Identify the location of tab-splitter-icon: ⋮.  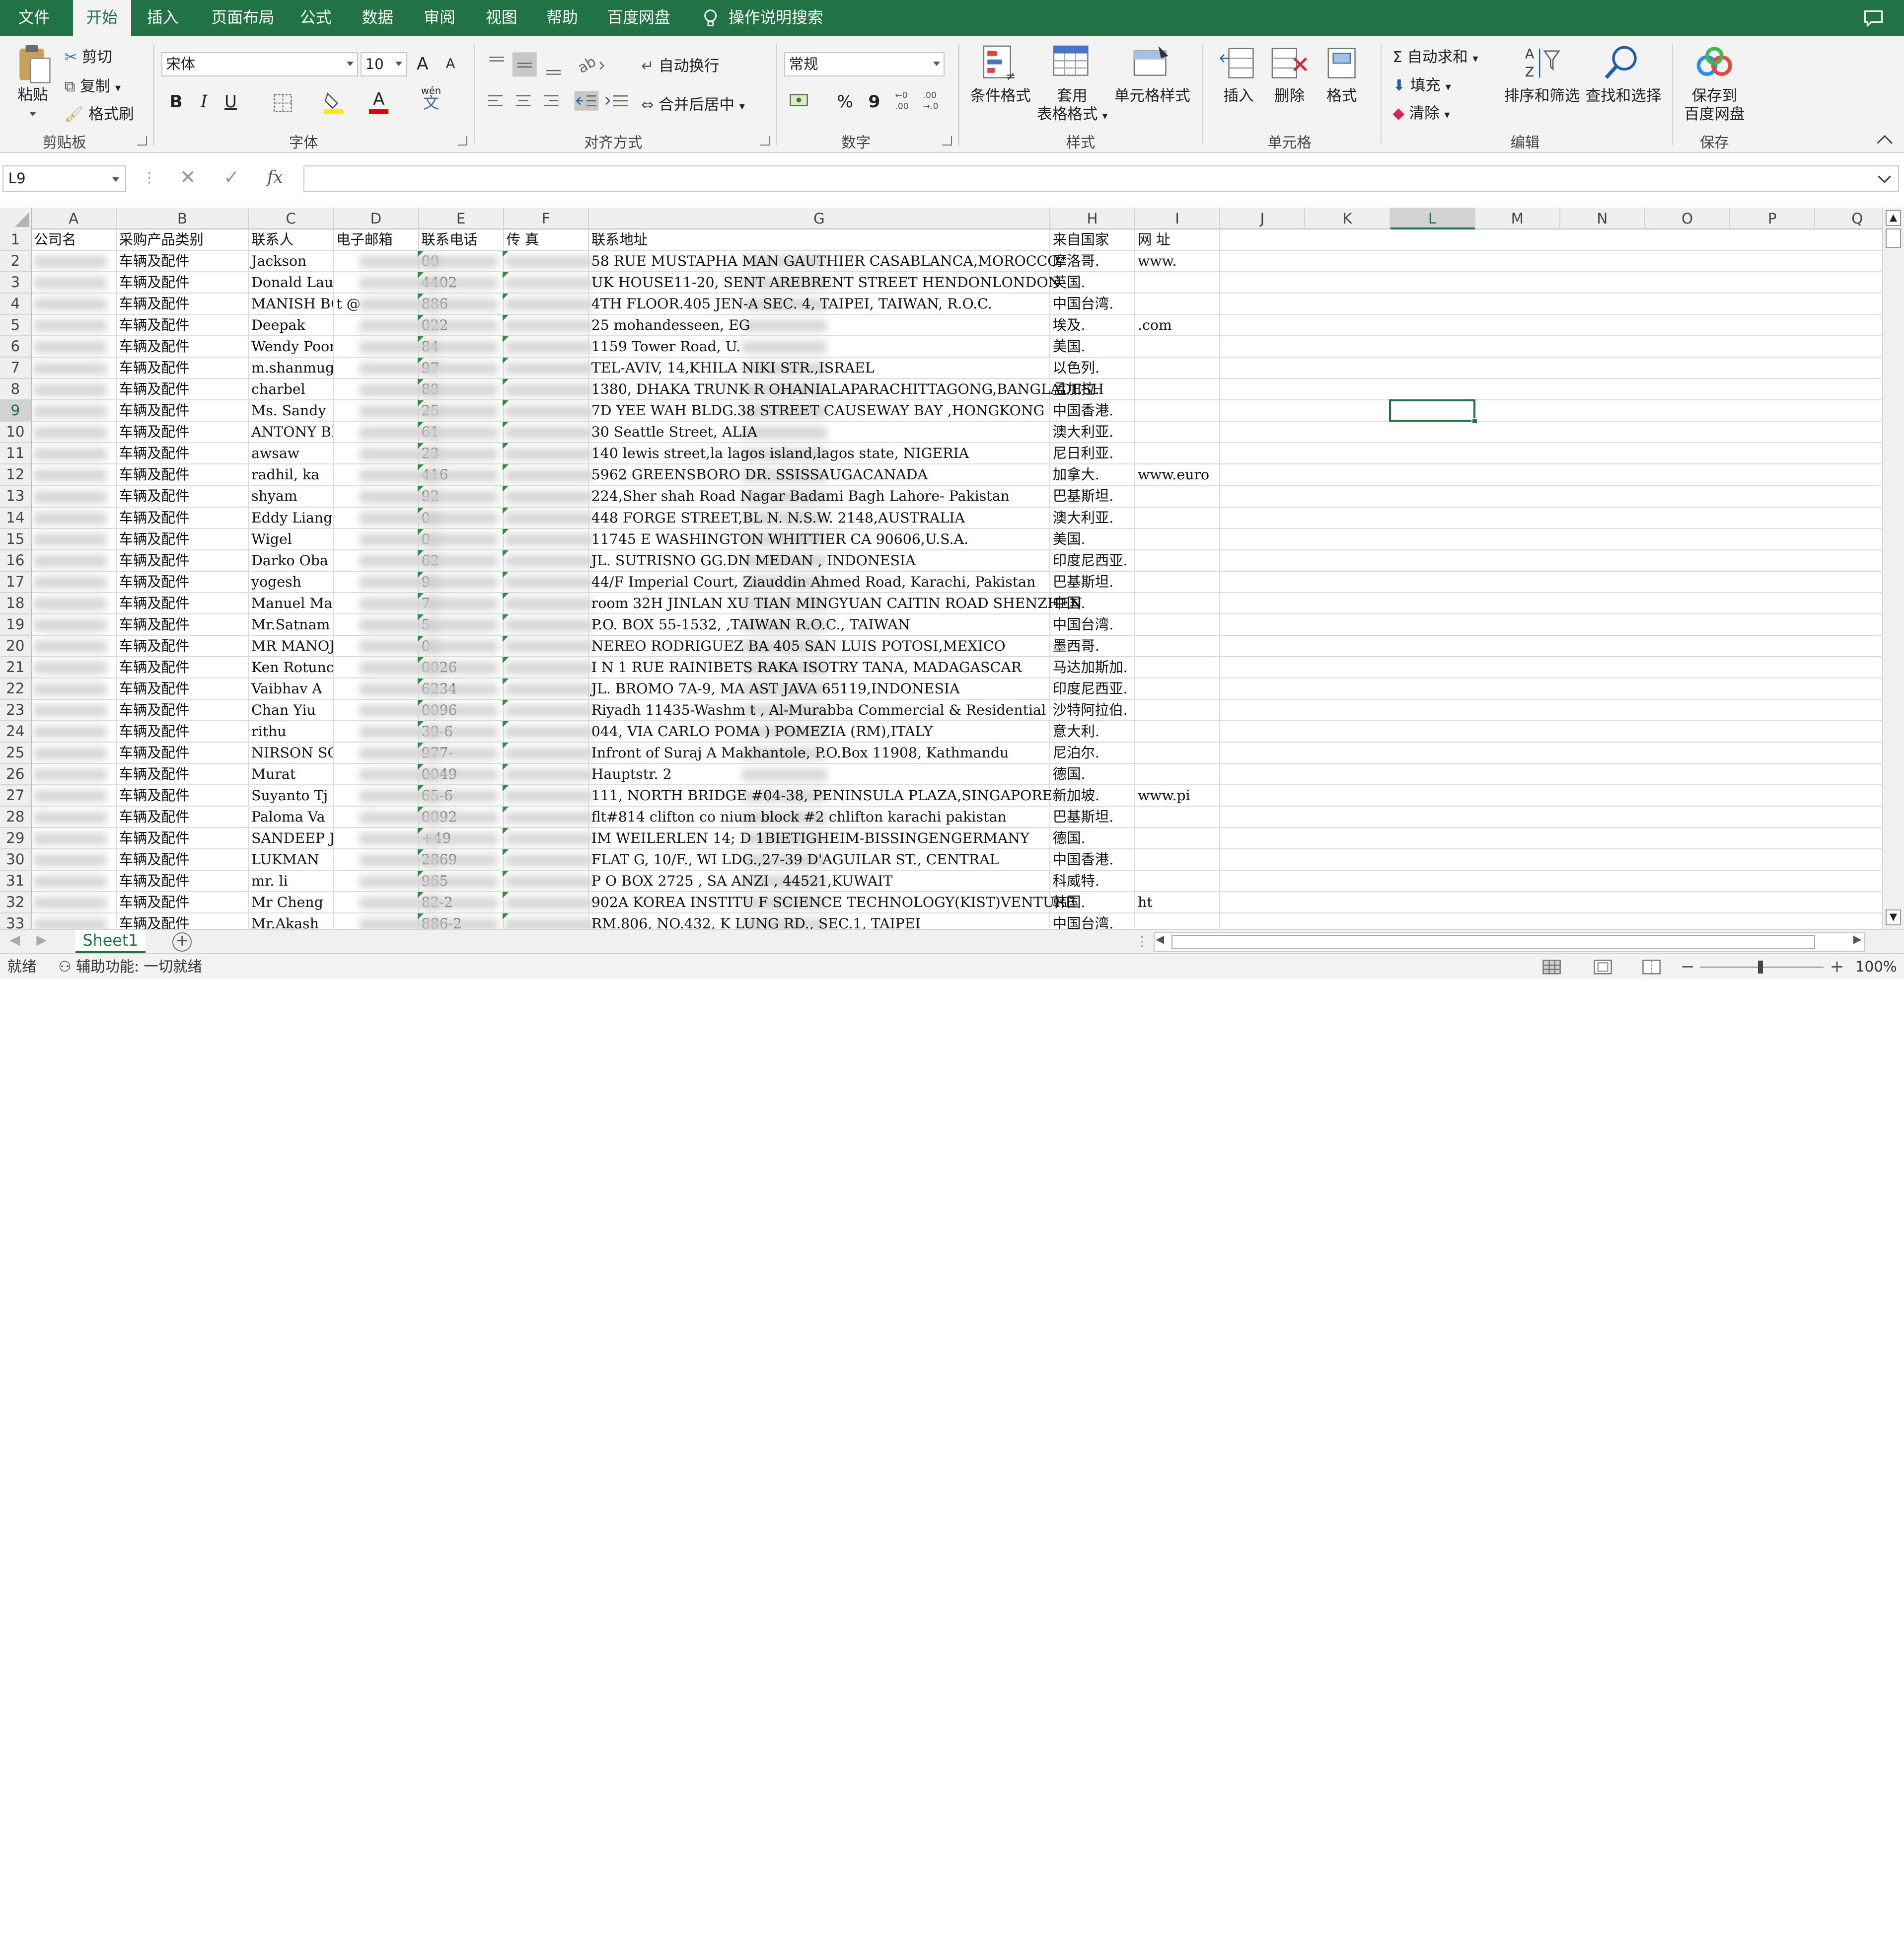
(1142, 941).